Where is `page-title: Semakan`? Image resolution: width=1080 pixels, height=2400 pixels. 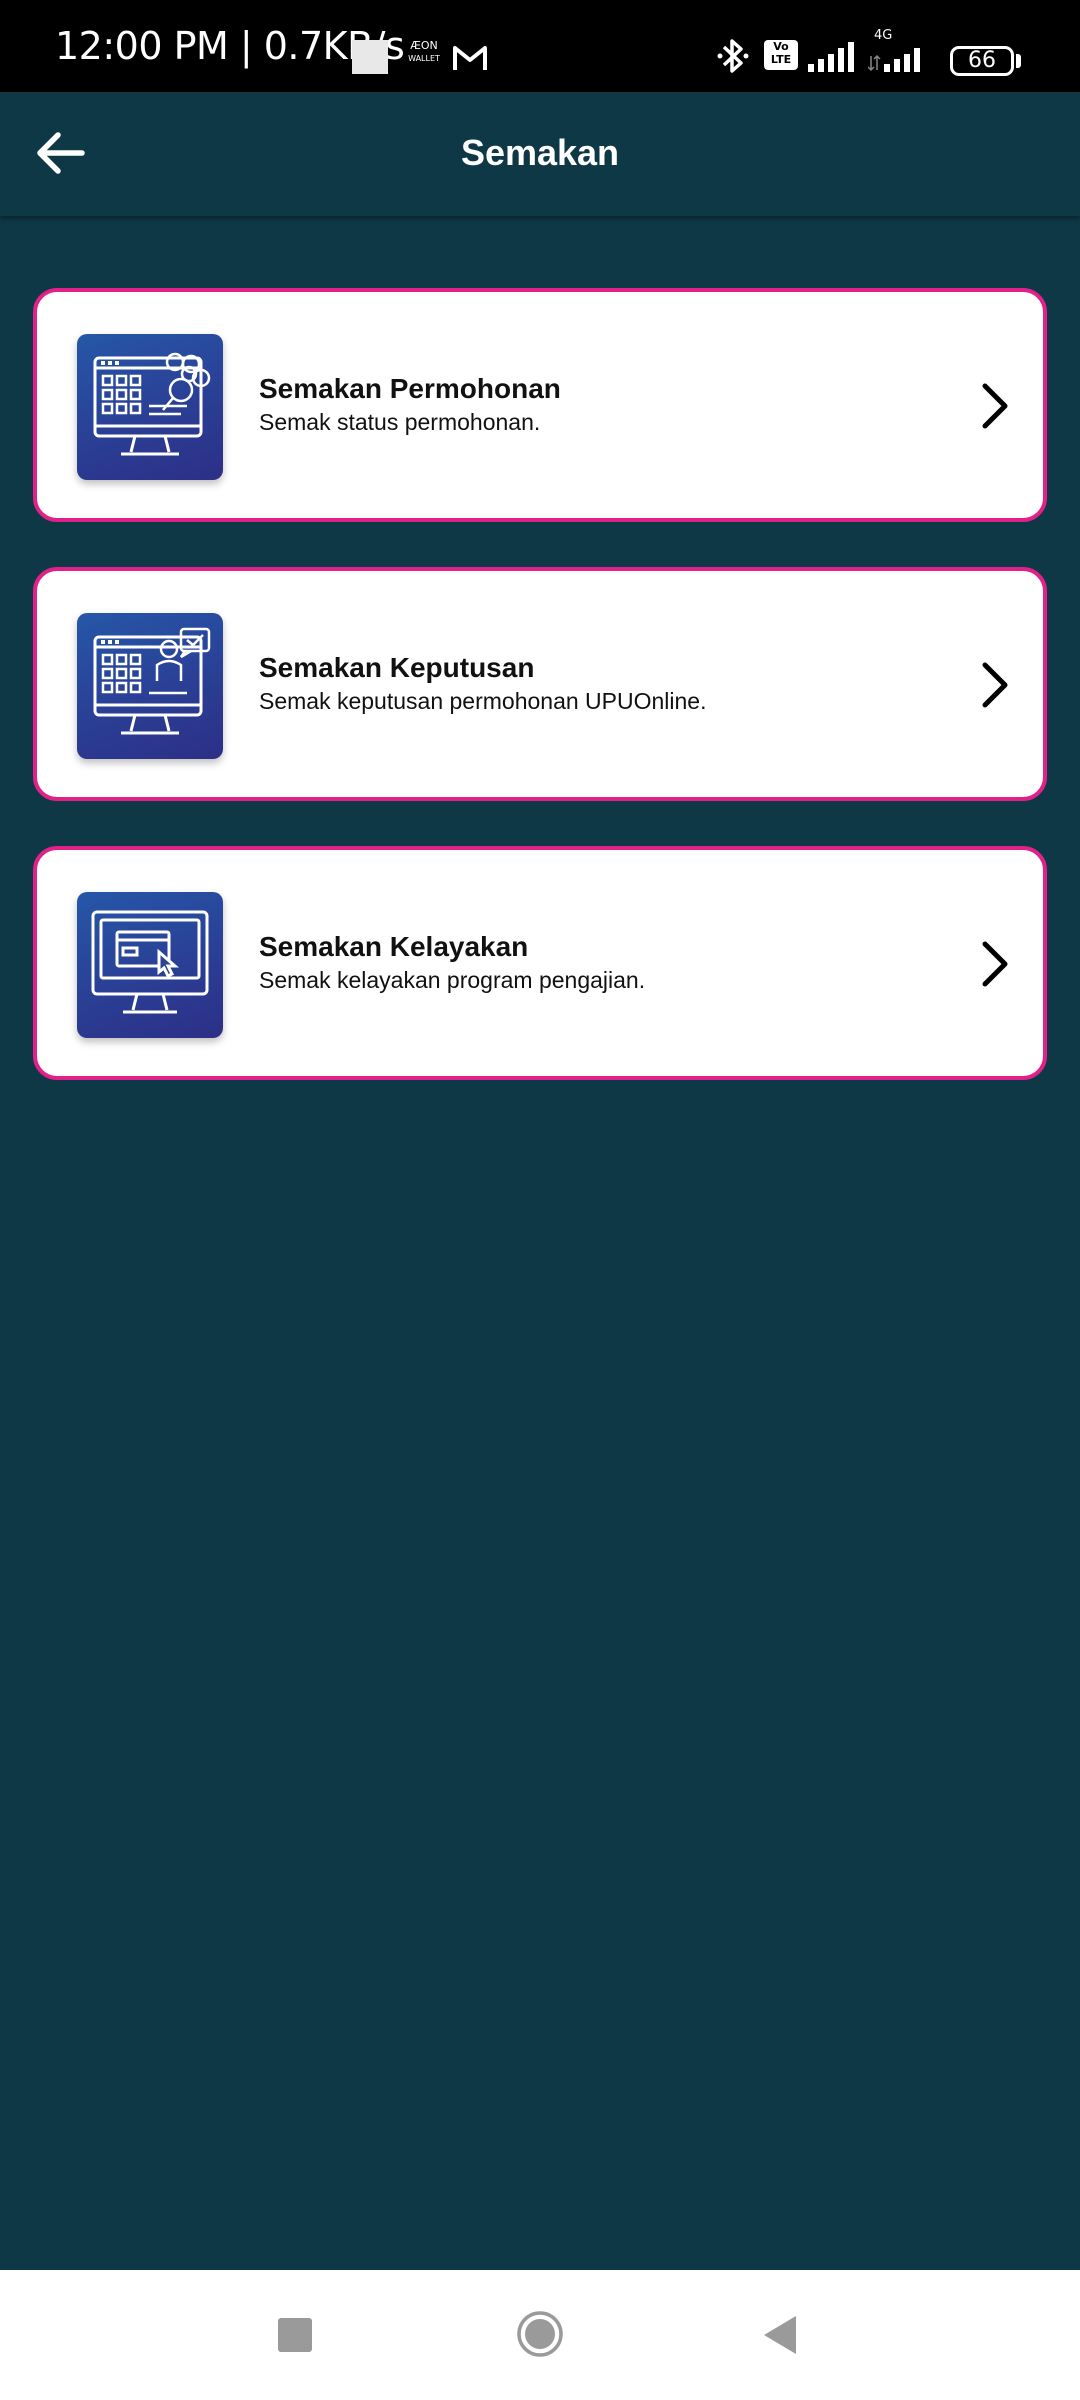
page-title: Semakan is located at coordinates (540, 152).